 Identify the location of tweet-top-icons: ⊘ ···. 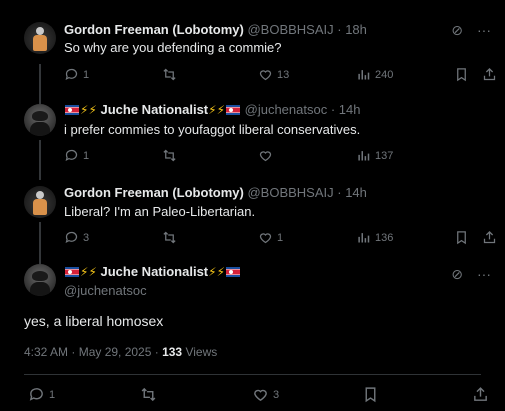
(464, 30).